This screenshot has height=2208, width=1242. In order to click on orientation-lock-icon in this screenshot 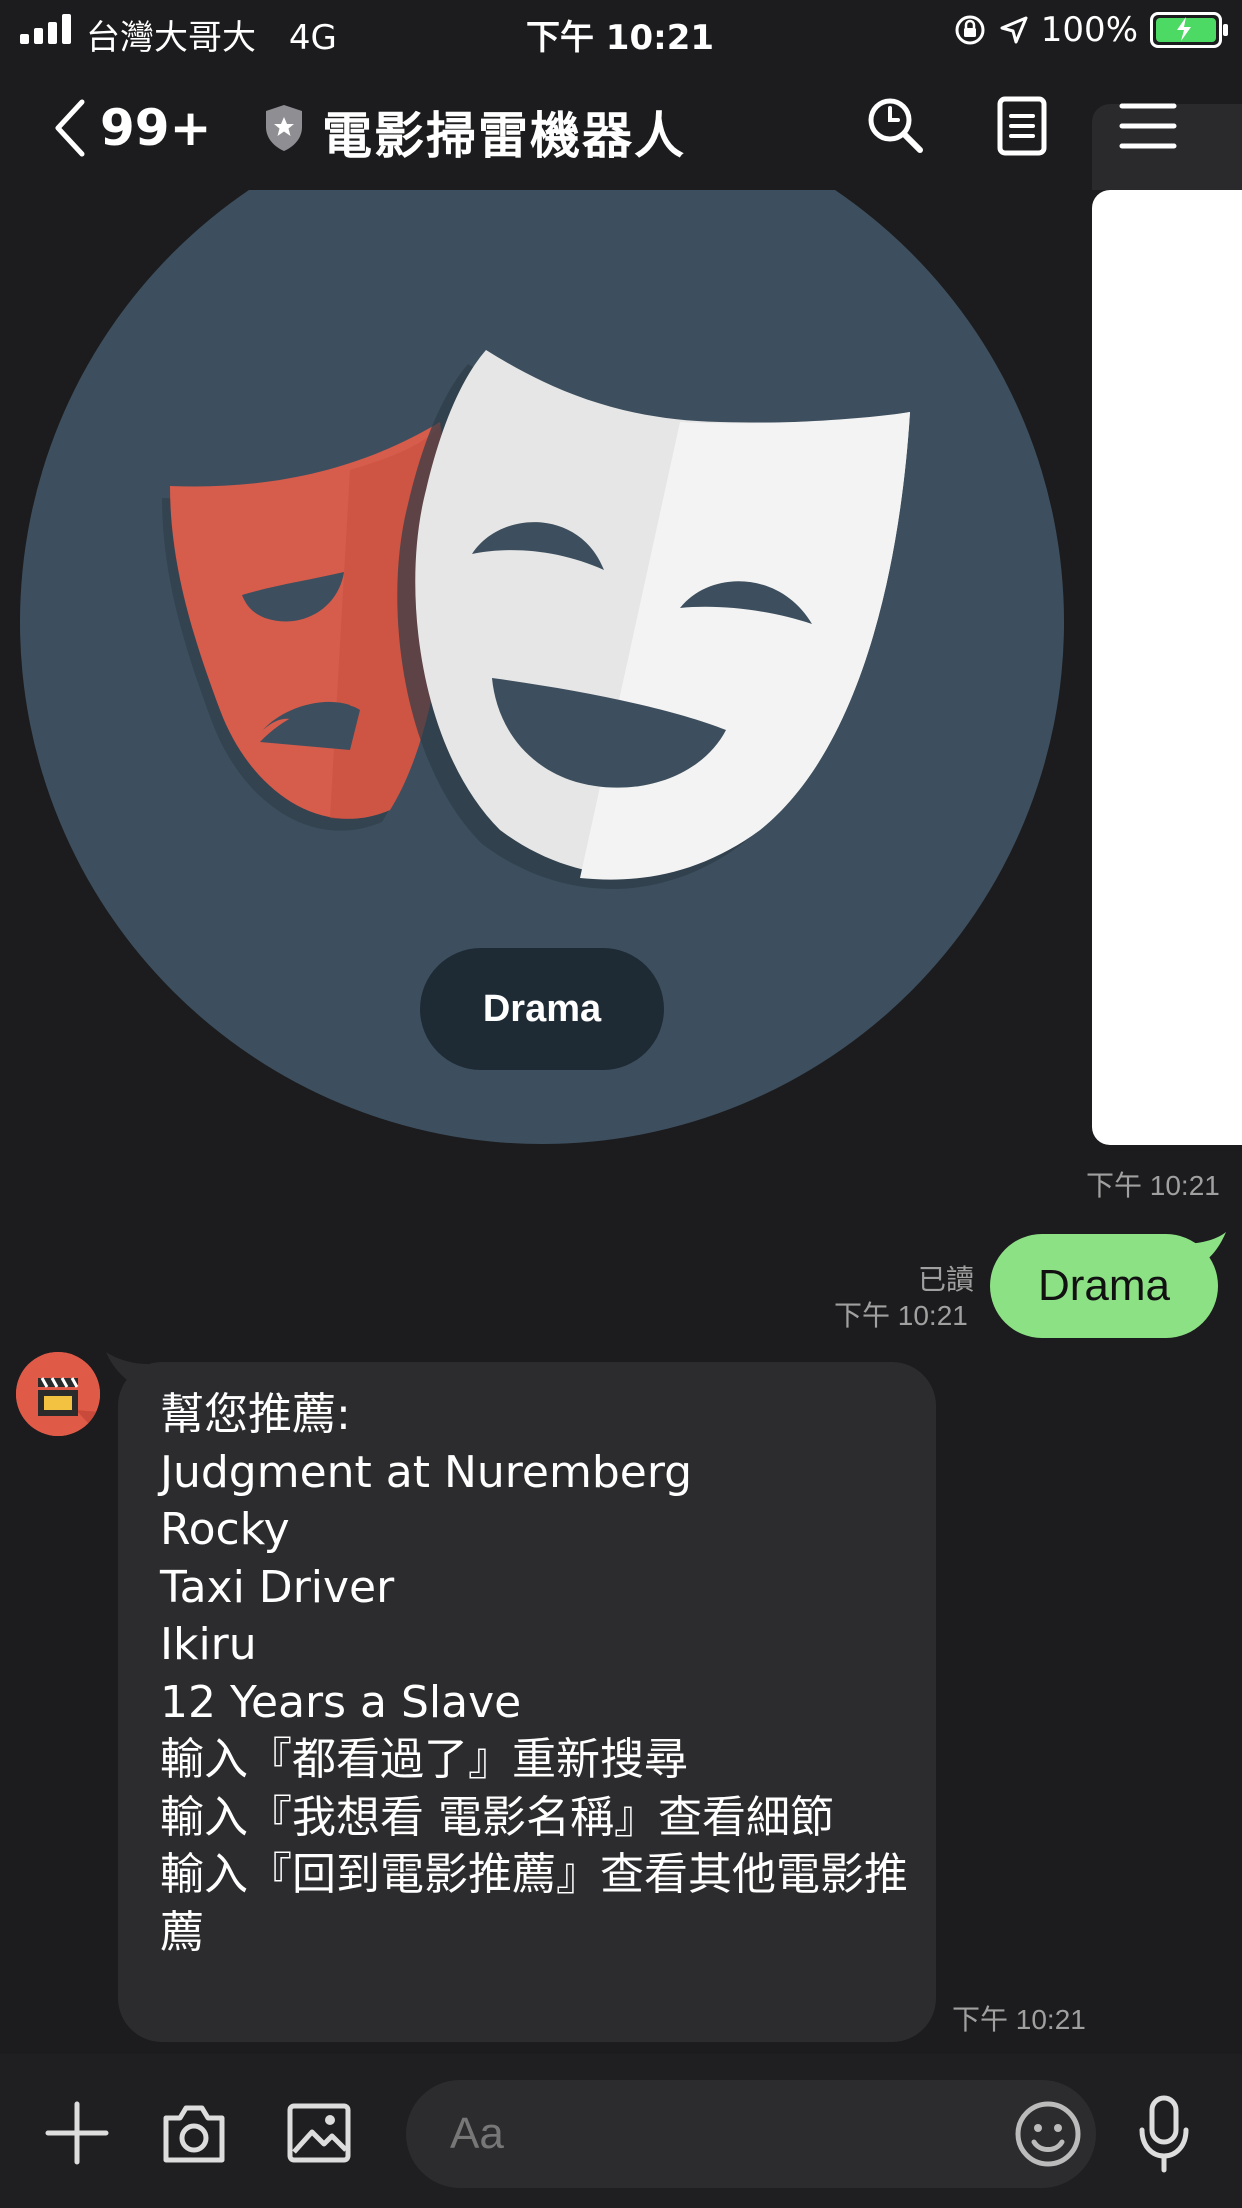, I will do `click(970, 30)`.